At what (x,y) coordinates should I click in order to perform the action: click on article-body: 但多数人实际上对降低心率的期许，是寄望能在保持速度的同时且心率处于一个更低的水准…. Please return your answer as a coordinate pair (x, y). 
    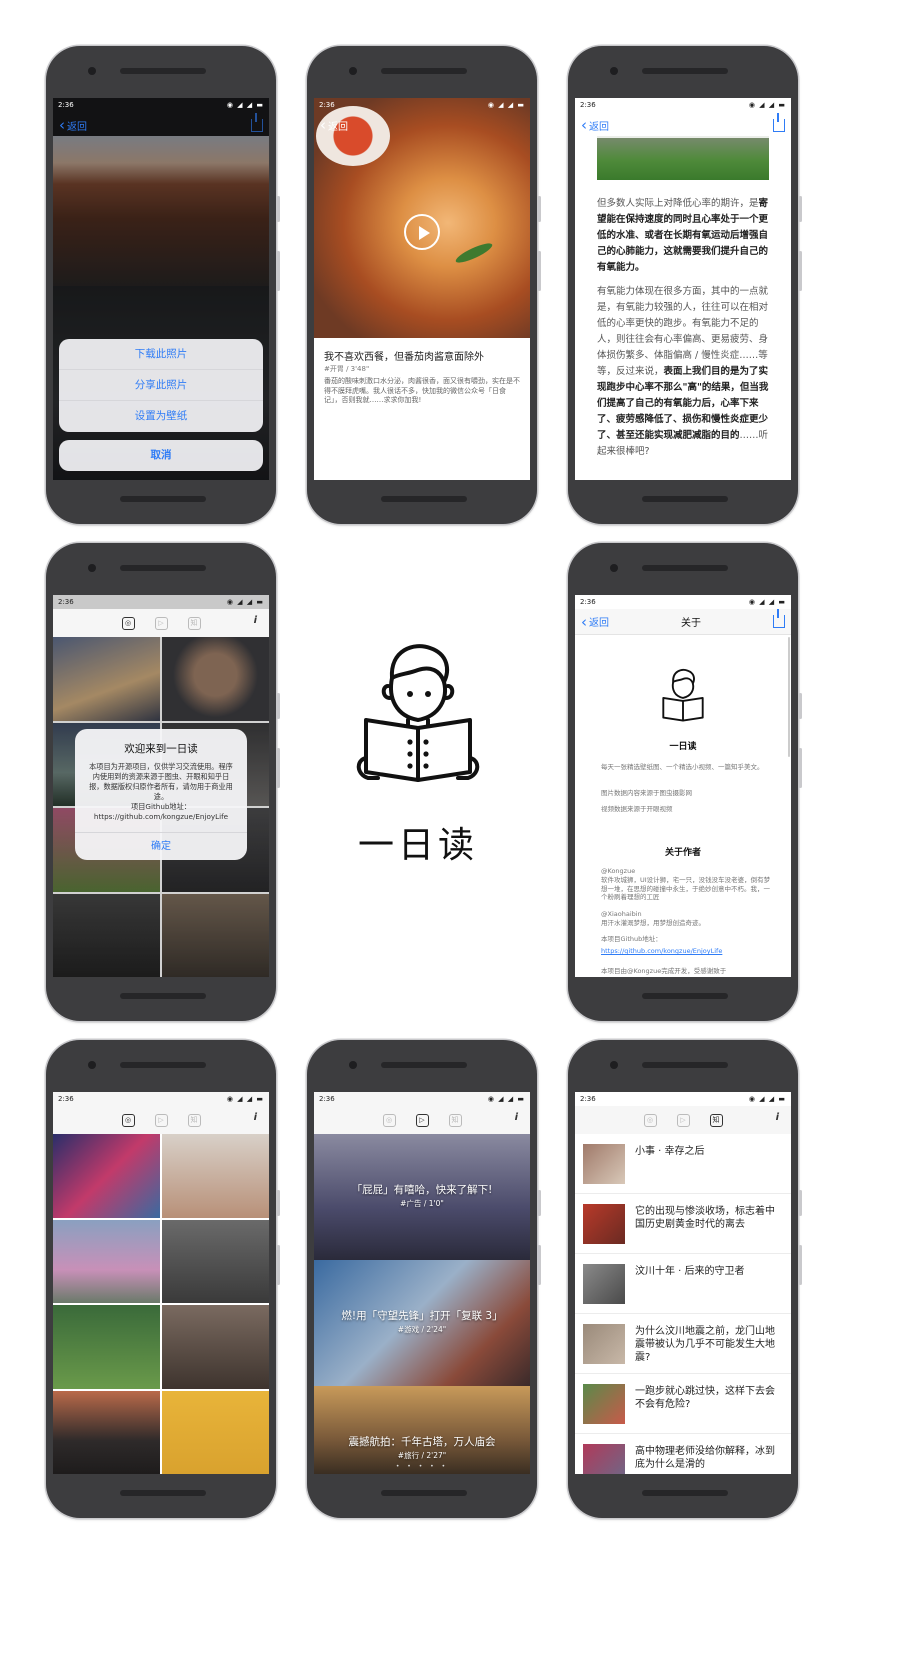
    Looking at the image, I should click on (685, 332).